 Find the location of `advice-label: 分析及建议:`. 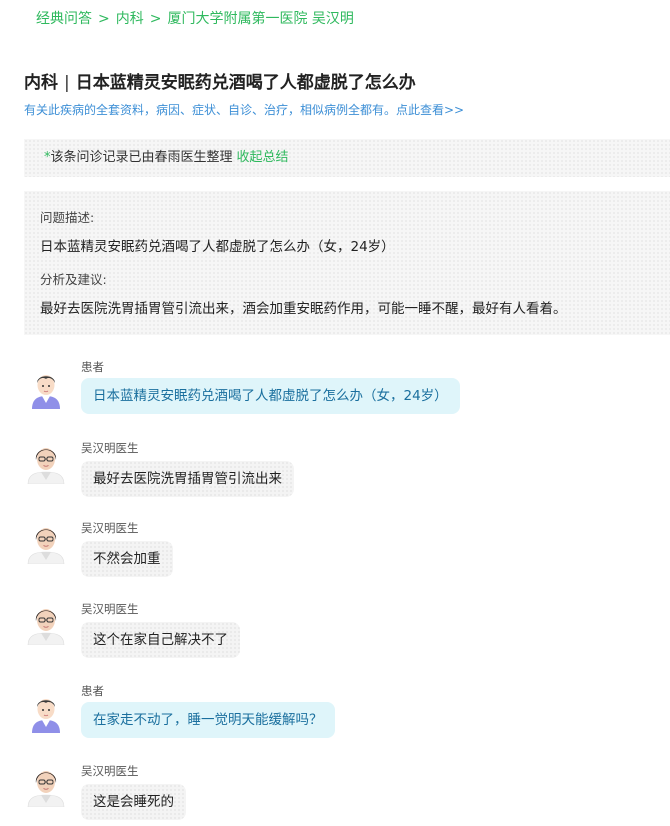

advice-label: 分析及建议: is located at coordinates (73, 279).